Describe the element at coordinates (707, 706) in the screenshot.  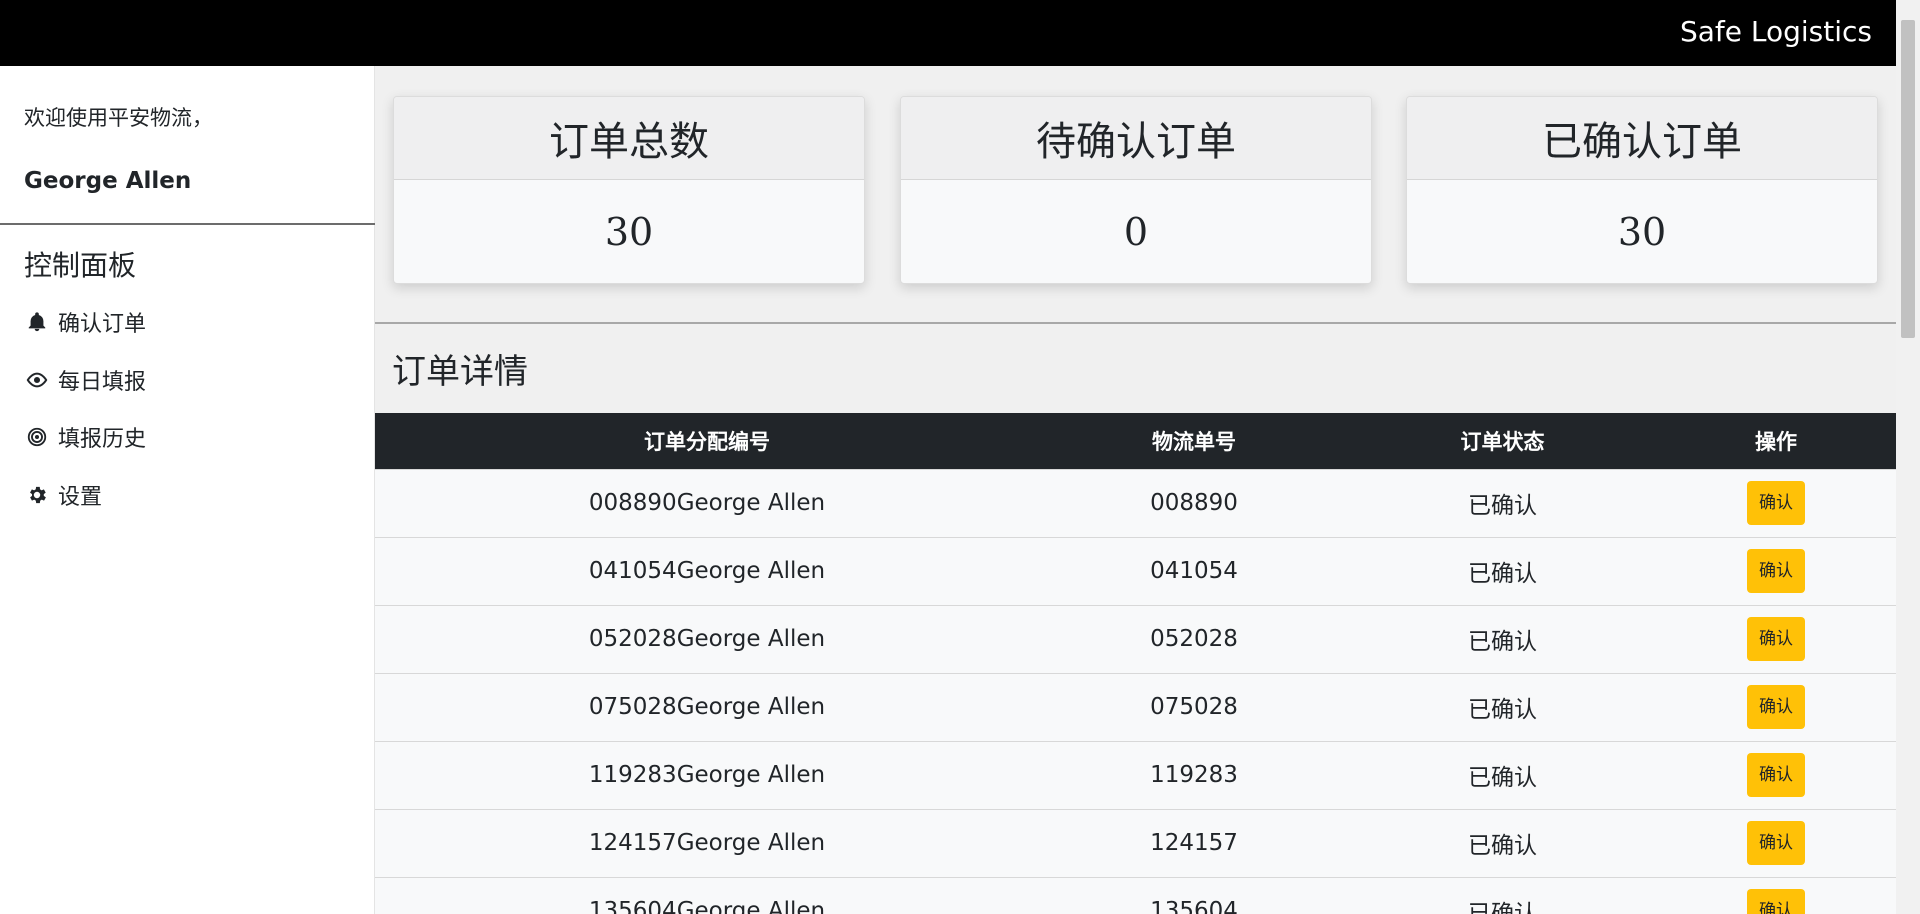
I see `cell-assign-id: 075028George Allen` at that location.